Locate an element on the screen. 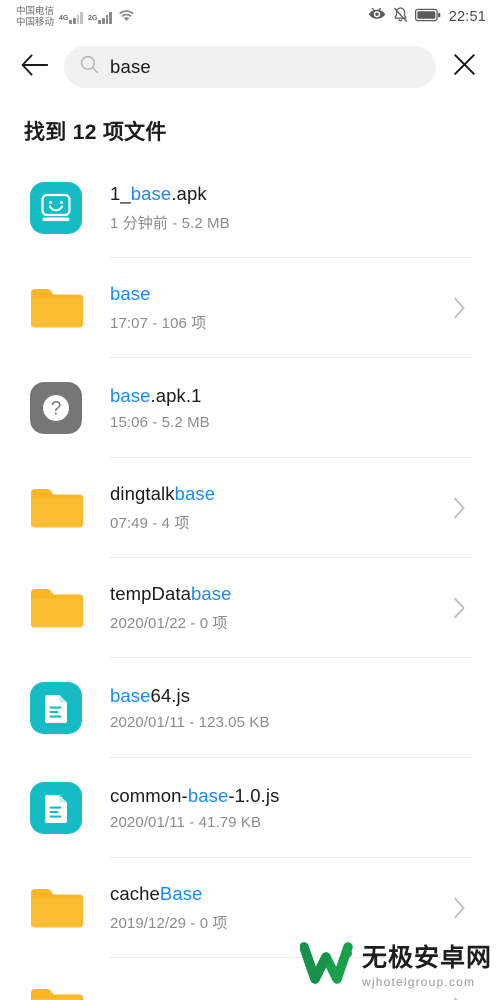 This screenshot has height=1000, width=500. file-subtitle: 1 分钟前 - 5.2 MB is located at coordinates (170, 223).